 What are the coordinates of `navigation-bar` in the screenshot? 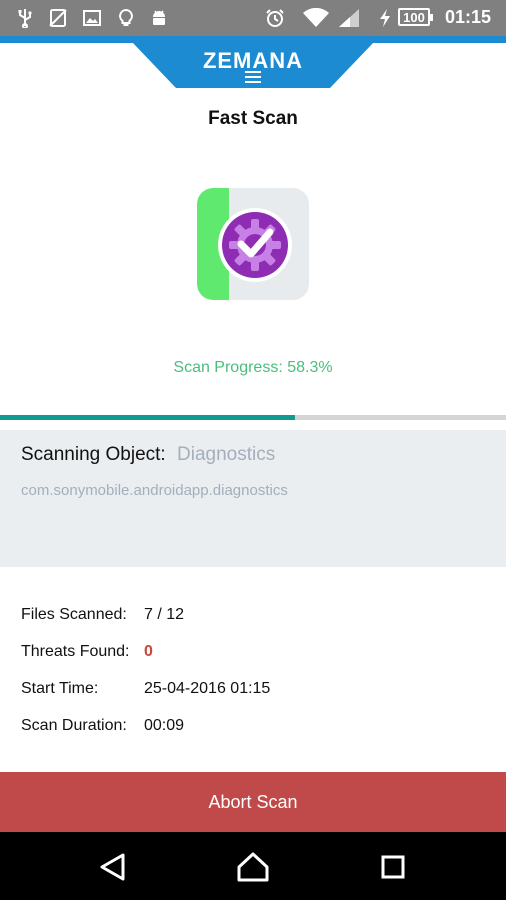 It's located at (253, 866).